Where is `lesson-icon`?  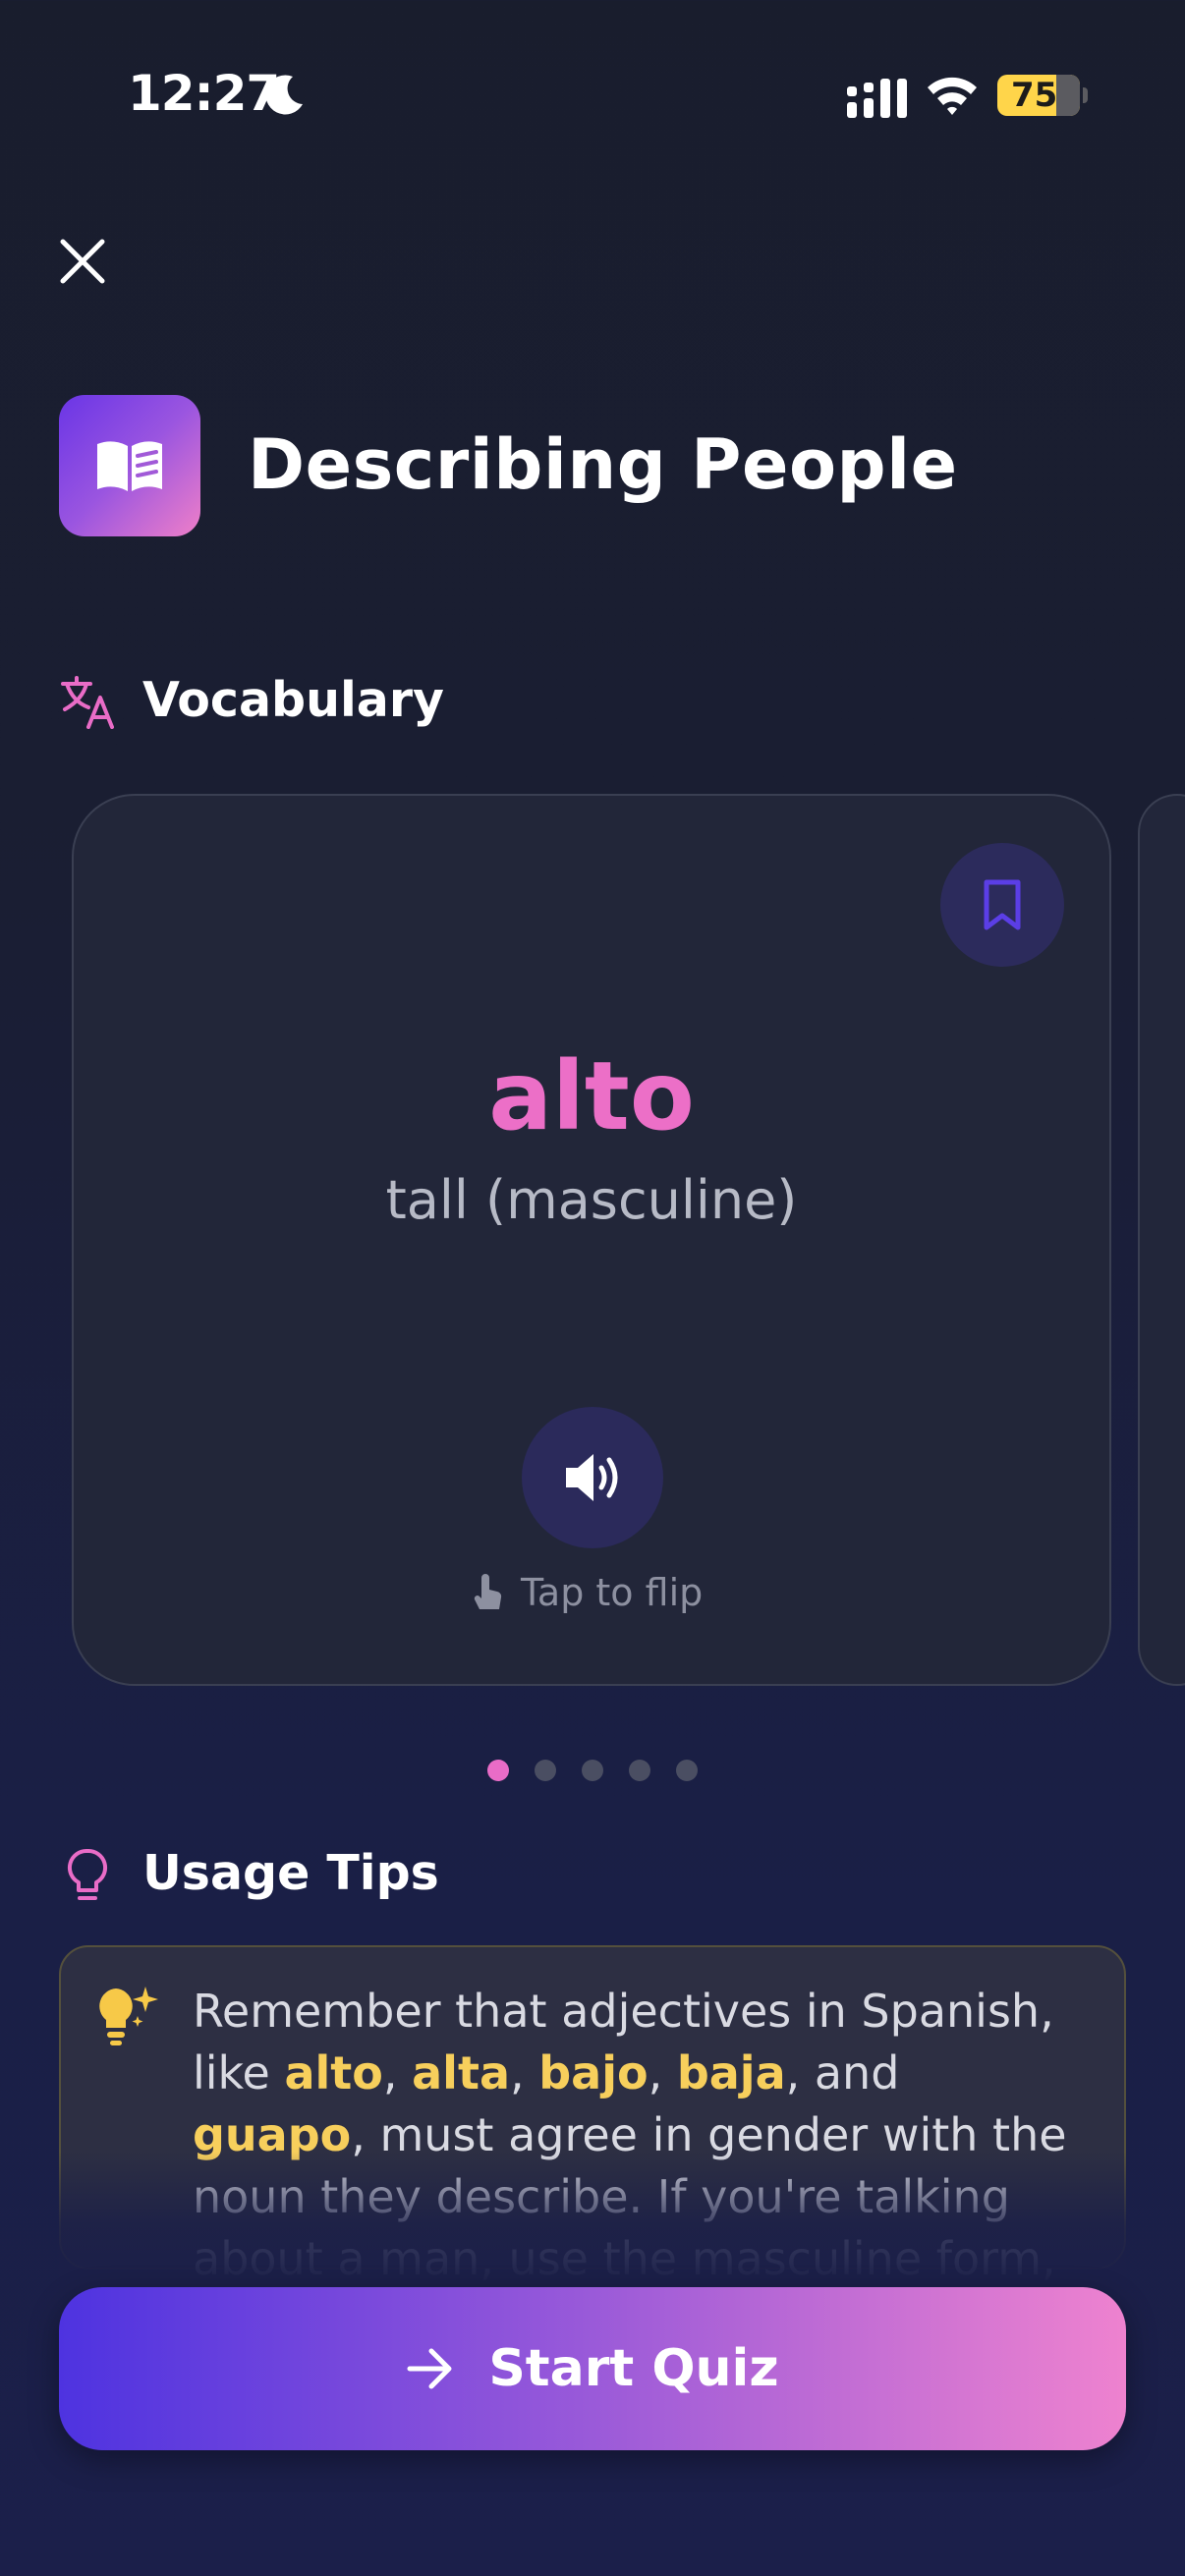
lesson-icon is located at coordinates (130, 465).